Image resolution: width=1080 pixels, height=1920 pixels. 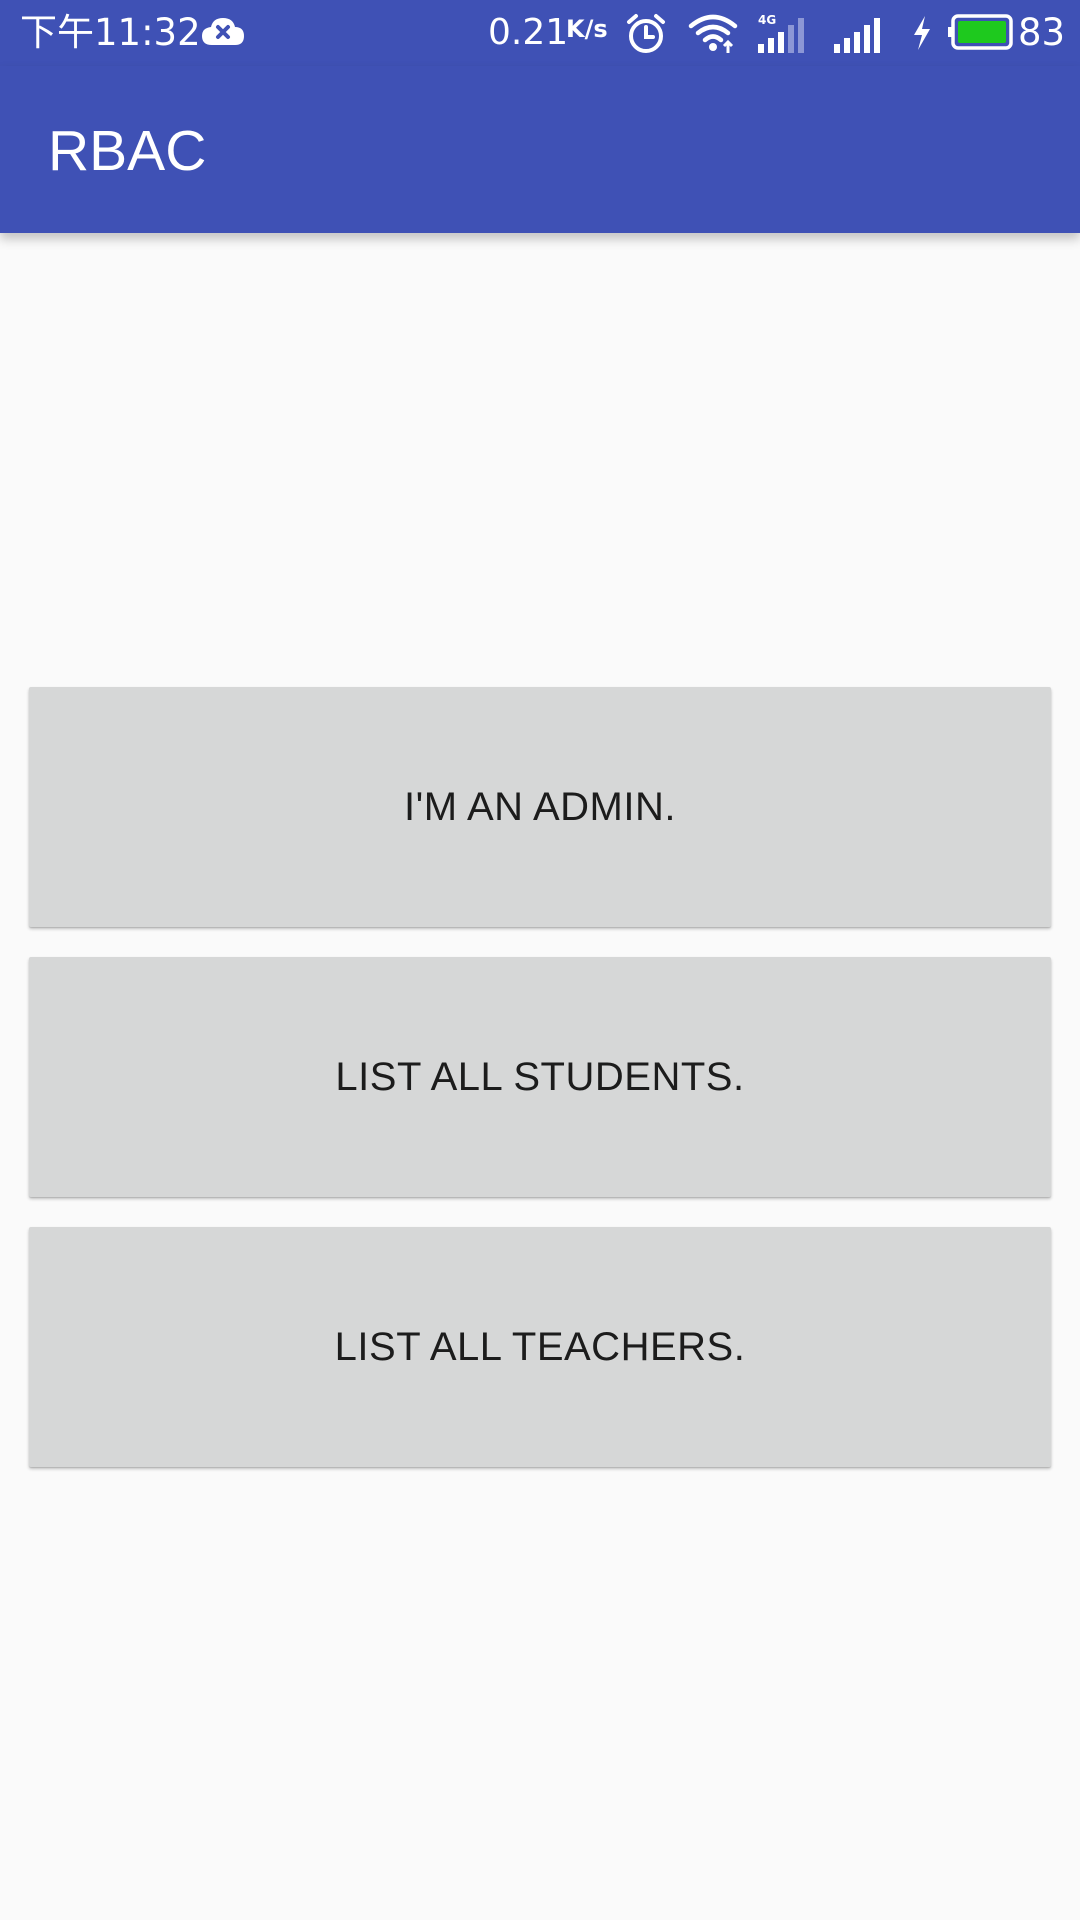 What do you see at coordinates (223, 32) in the screenshot?
I see `cloud-sync-error-icon` at bounding box center [223, 32].